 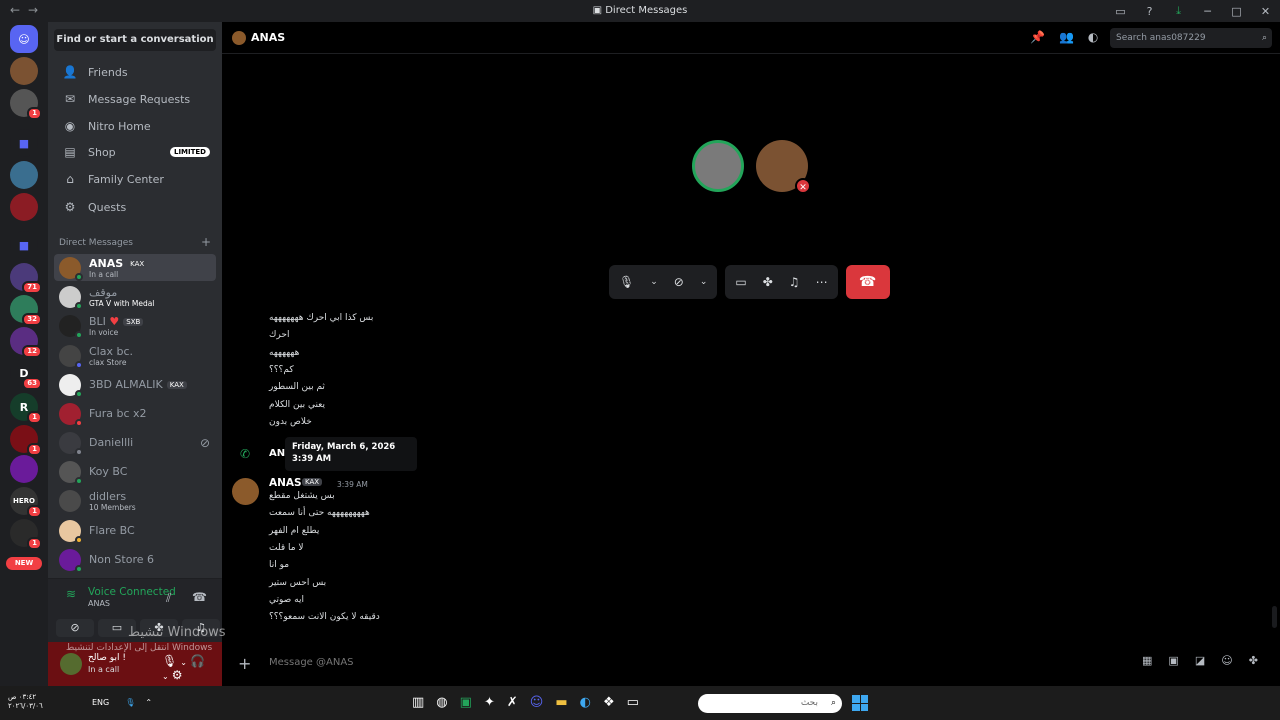 What do you see at coordinates (472, 702) in the screenshot?
I see `app-icon: ▣` at bounding box center [472, 702].